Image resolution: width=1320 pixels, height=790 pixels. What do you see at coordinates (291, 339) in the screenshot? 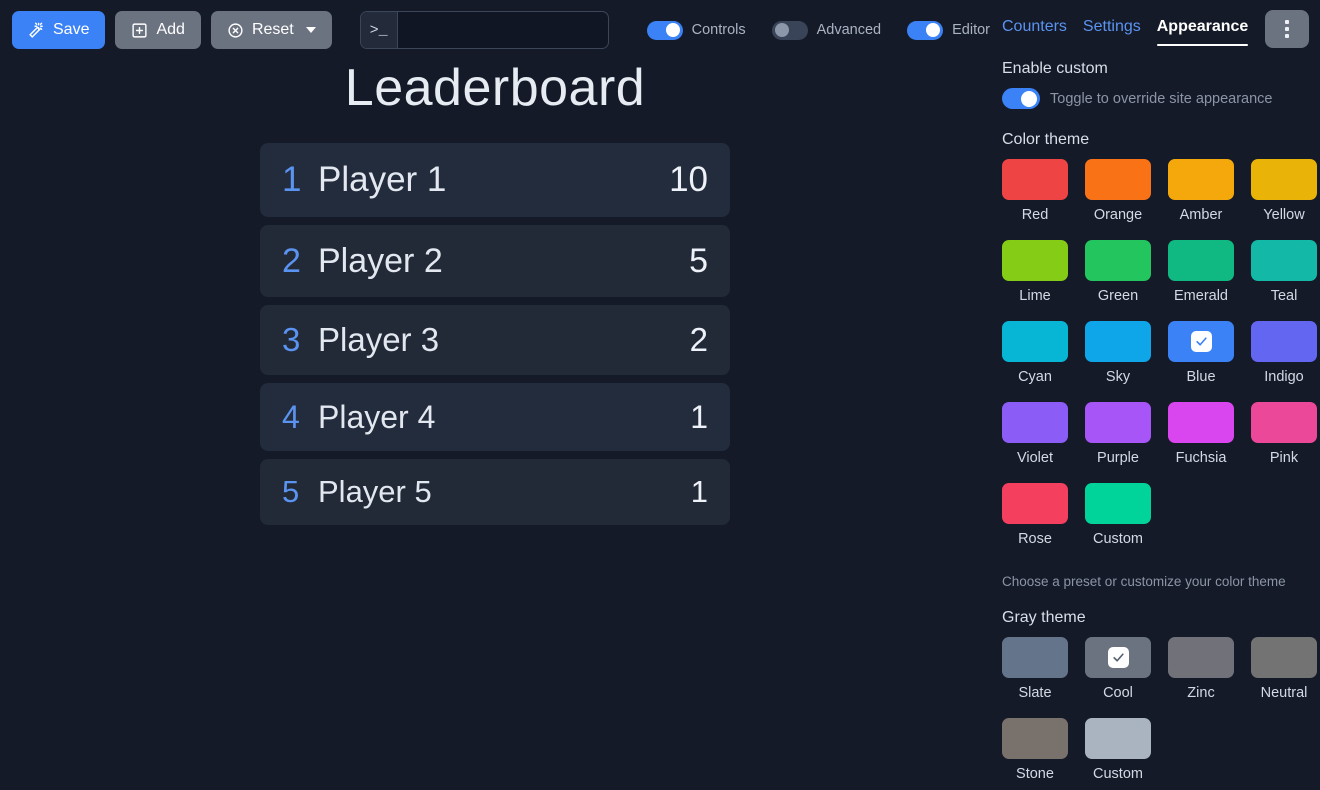
I see `row-rank: 3` at bounding box center [291, 339].